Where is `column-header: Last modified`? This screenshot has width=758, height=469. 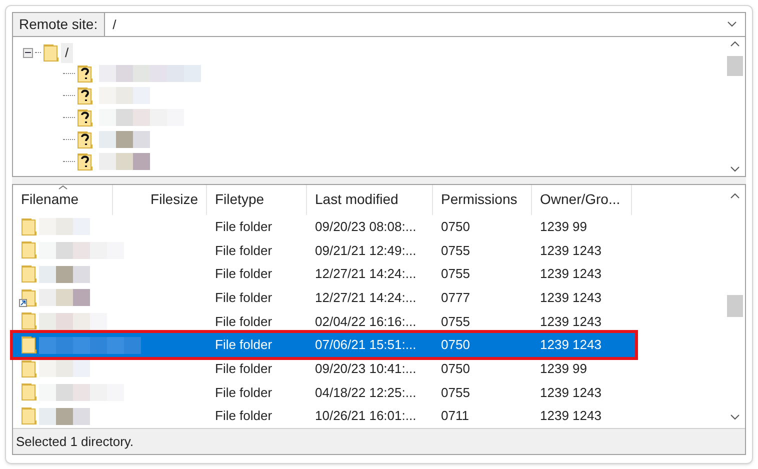 column-header: Last modified is located at coordinates (370, 199).